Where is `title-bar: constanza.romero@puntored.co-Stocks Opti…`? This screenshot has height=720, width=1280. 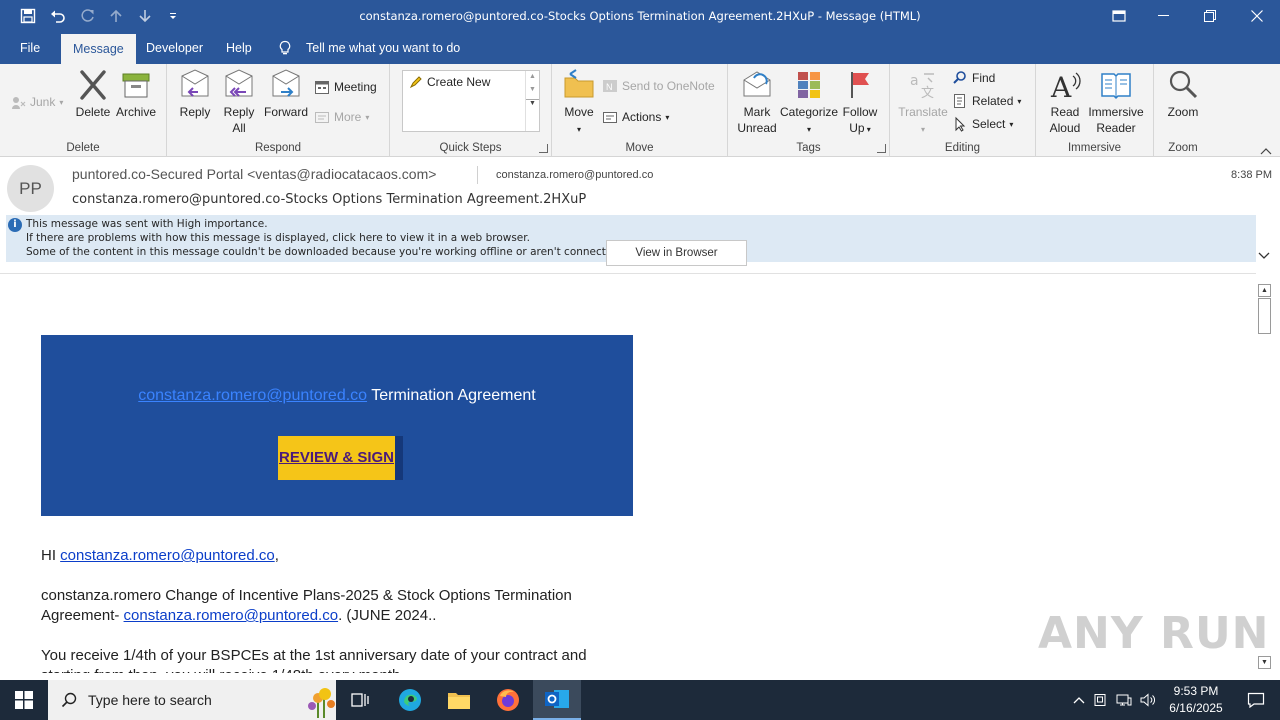
title-bar: constanza.romero@puntored.co-Stocks Opti… is located at coordinates (640, 16).